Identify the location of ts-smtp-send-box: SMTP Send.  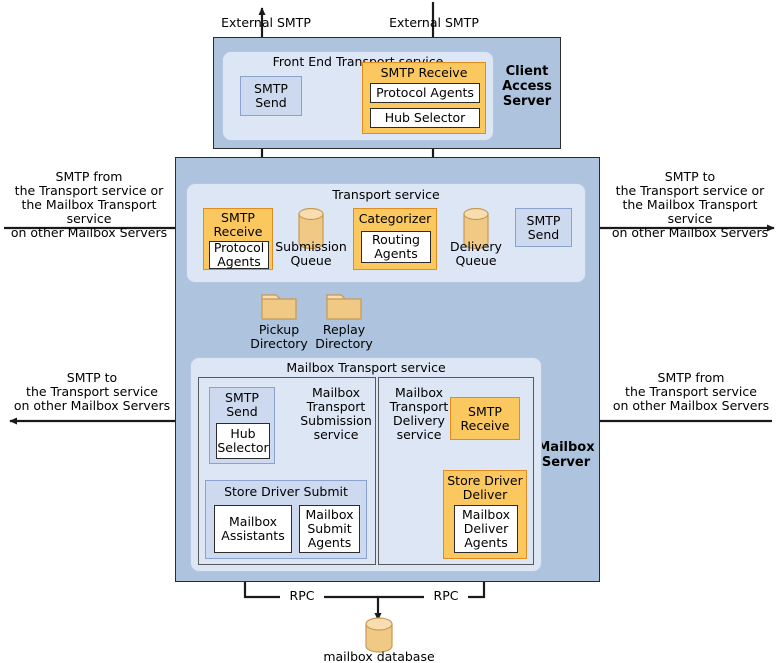
(543, 227).